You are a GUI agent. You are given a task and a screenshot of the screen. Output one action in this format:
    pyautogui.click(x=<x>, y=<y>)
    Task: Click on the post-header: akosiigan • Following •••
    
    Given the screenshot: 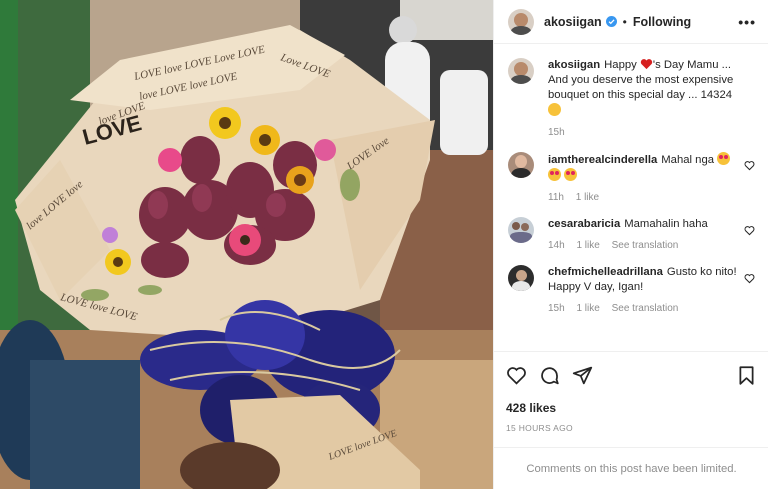 What is the action you would take?
    pyautogui.click(x=631, y=22)
    